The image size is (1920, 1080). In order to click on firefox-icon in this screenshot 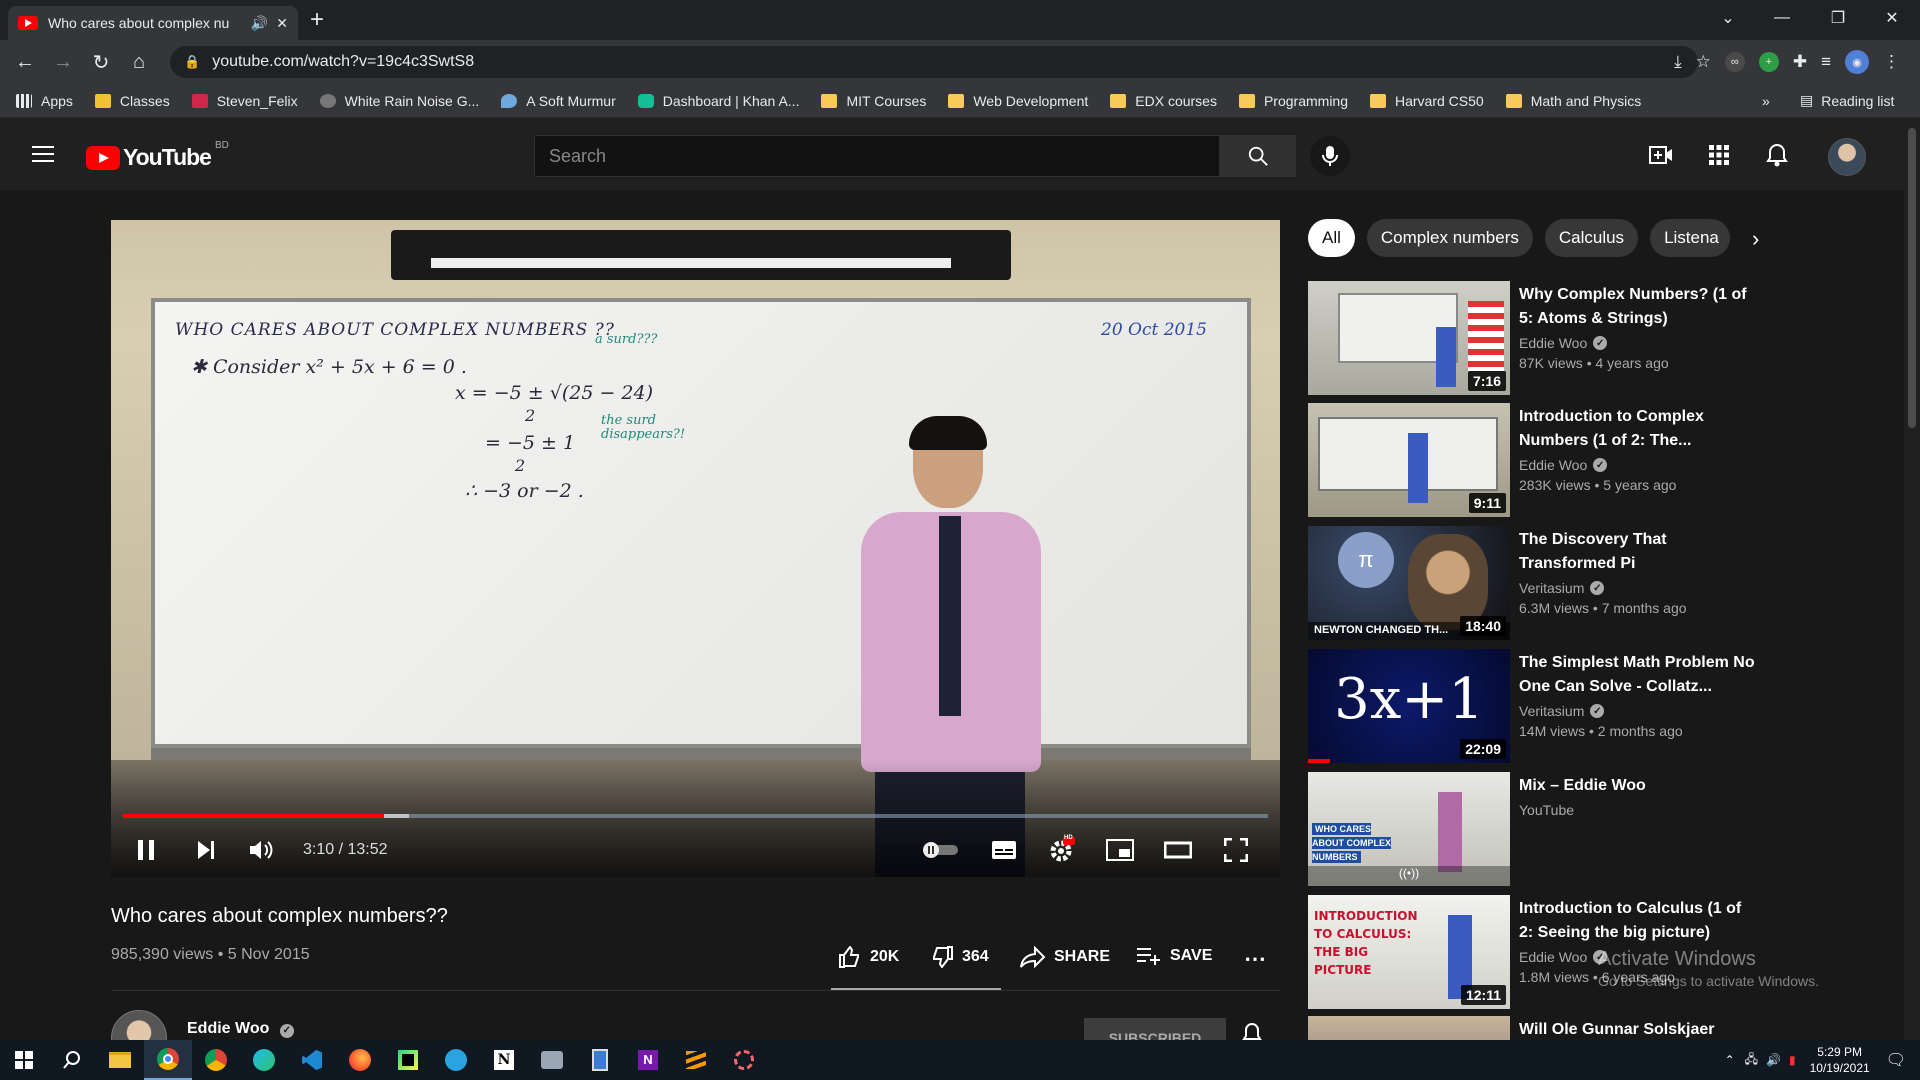, I will do `click(360, 1060)`.